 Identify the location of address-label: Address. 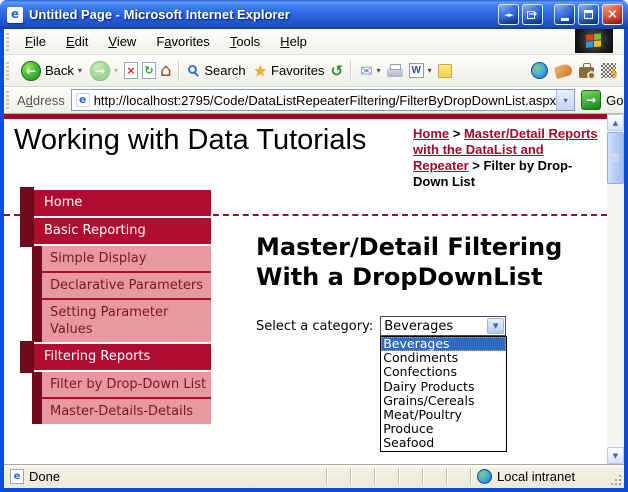
(41, 100).